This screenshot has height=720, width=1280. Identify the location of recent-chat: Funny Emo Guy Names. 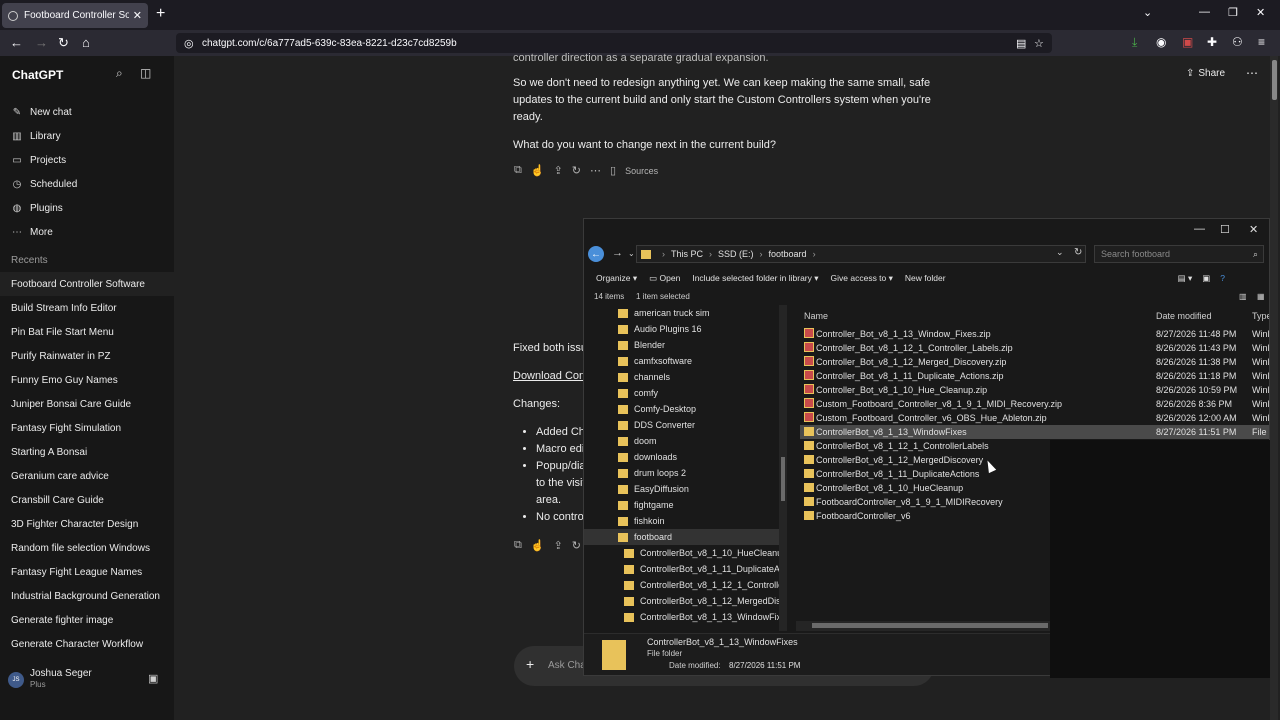
(87, 380).